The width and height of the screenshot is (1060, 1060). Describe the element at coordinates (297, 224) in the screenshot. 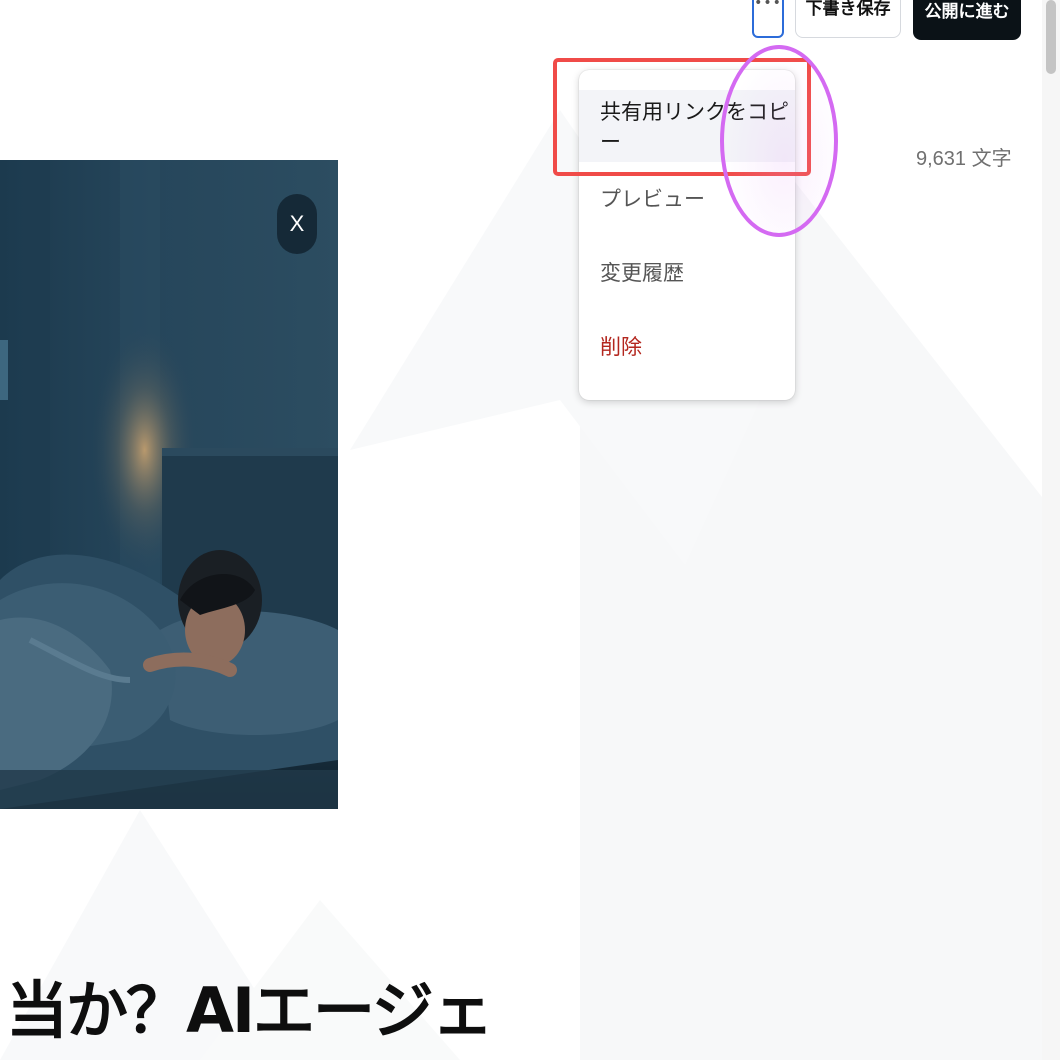

I see `remove-image-button: X` at that location.